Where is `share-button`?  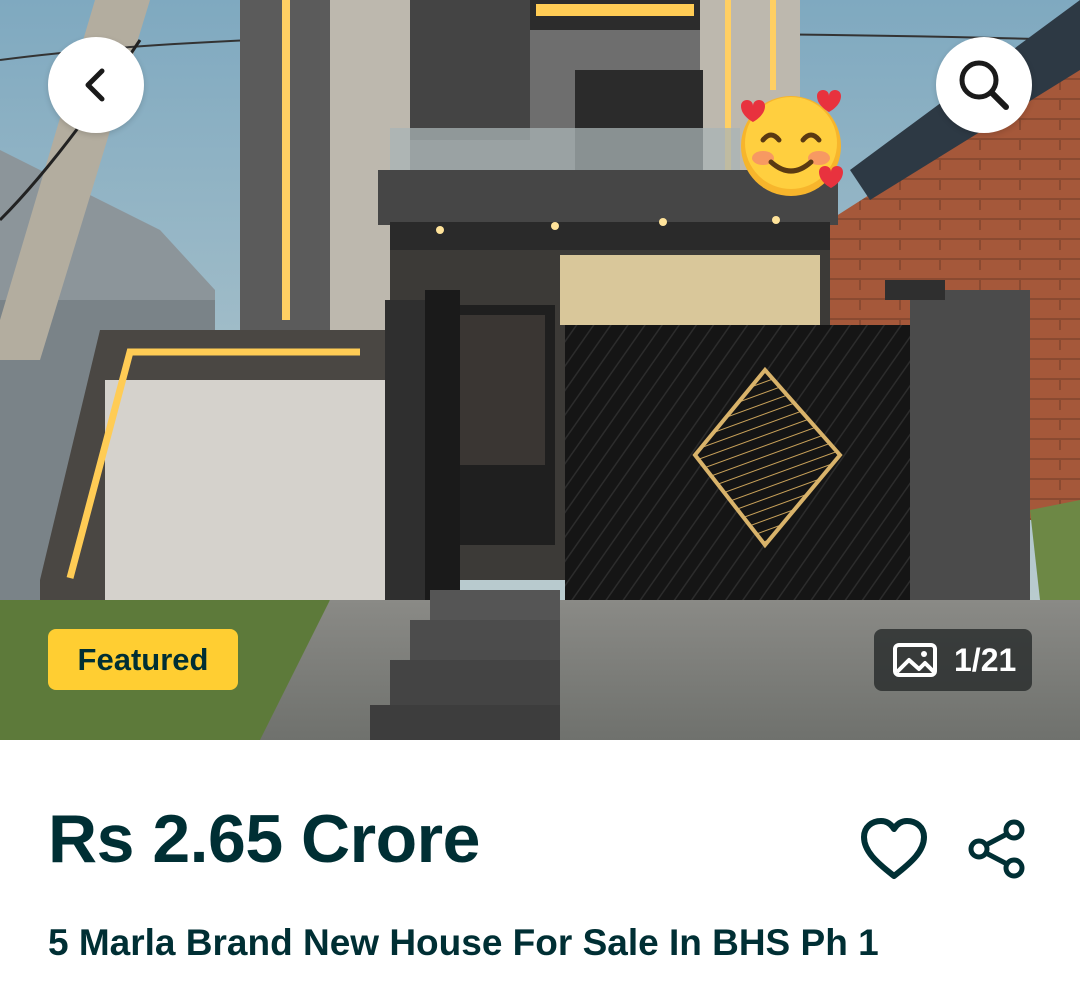 share-button is located at coordinates (997, 849).